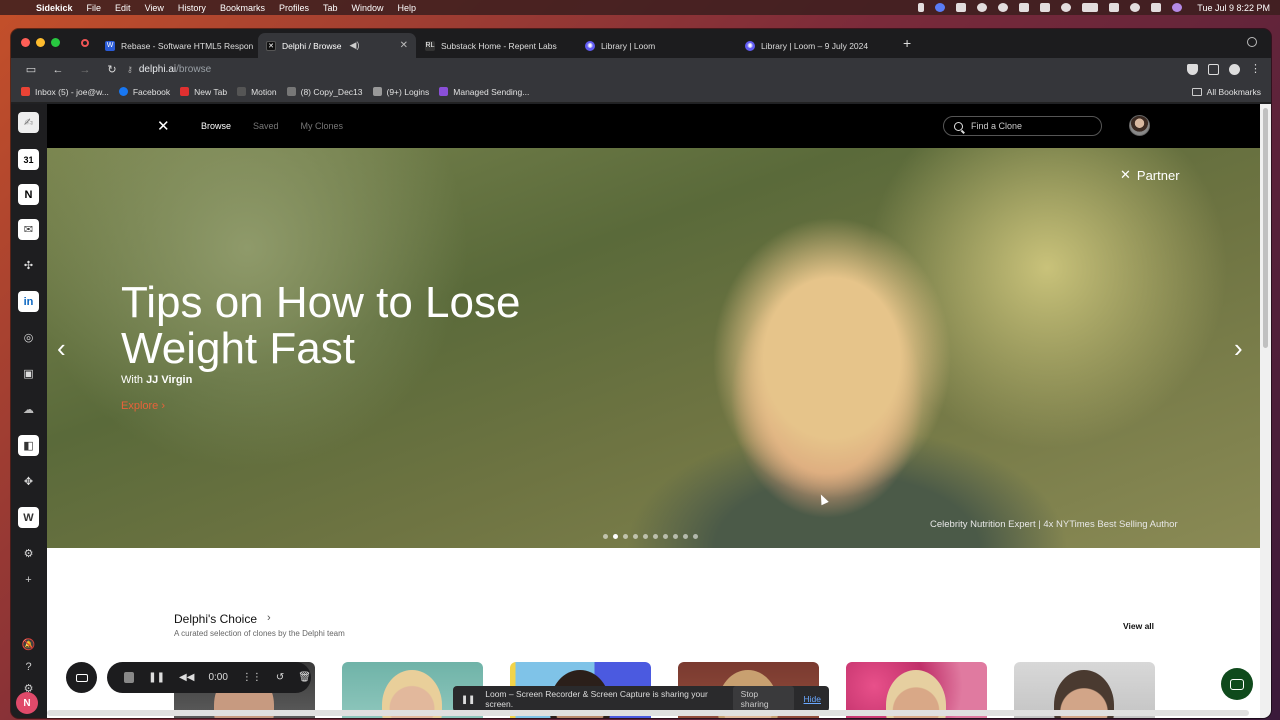 This screenshot has width=1280, height=720. Describe the element at coordinates (177, 45) in the screenshot. I see `tab-rebase: W Rebase - Software HTML5 Respon` at that location.